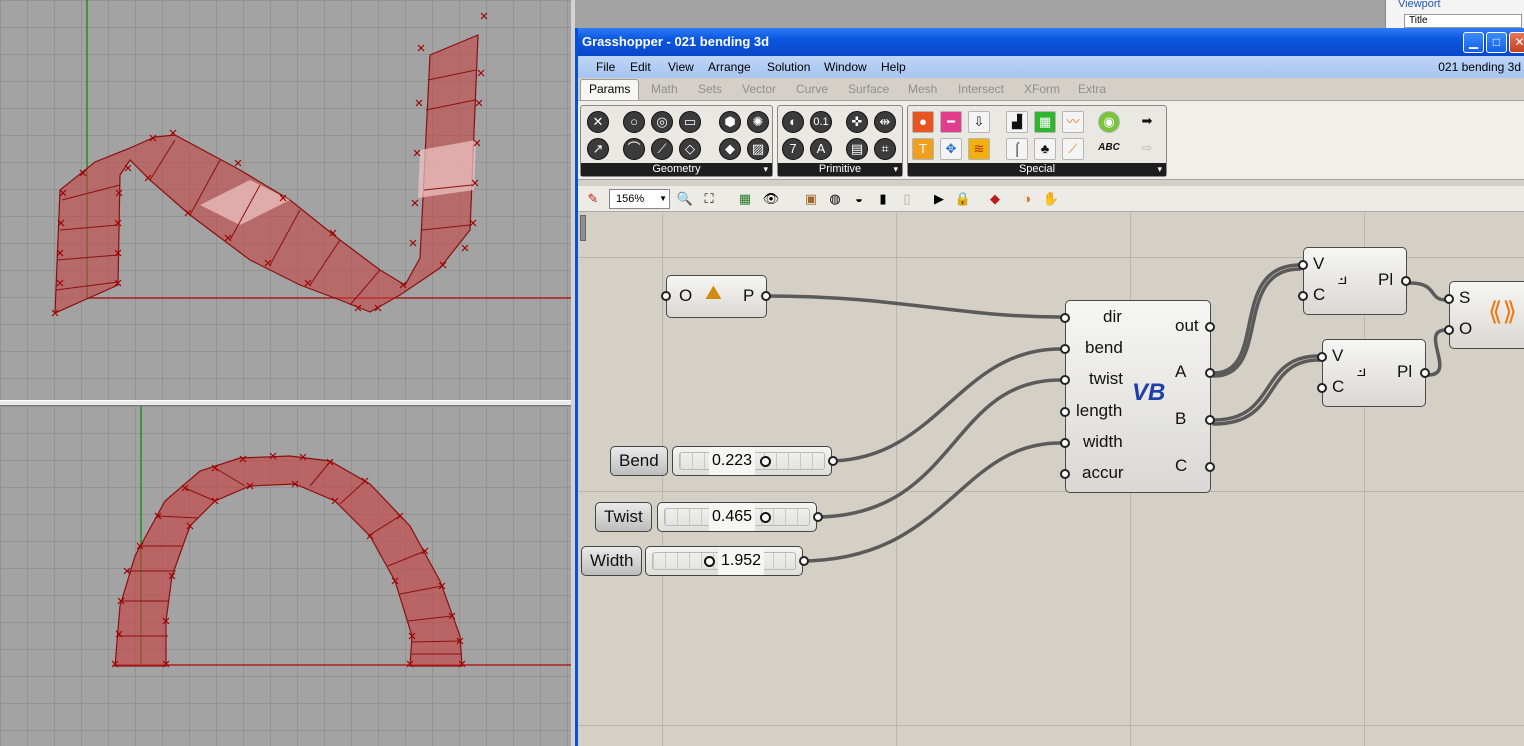 Image resolution: width=1524 pixels, height=746 pixels. What do you see at coordinates (752, 461) in the screenshot?
I see `slider-bend: 0.223` at bounding box center [752, 461].